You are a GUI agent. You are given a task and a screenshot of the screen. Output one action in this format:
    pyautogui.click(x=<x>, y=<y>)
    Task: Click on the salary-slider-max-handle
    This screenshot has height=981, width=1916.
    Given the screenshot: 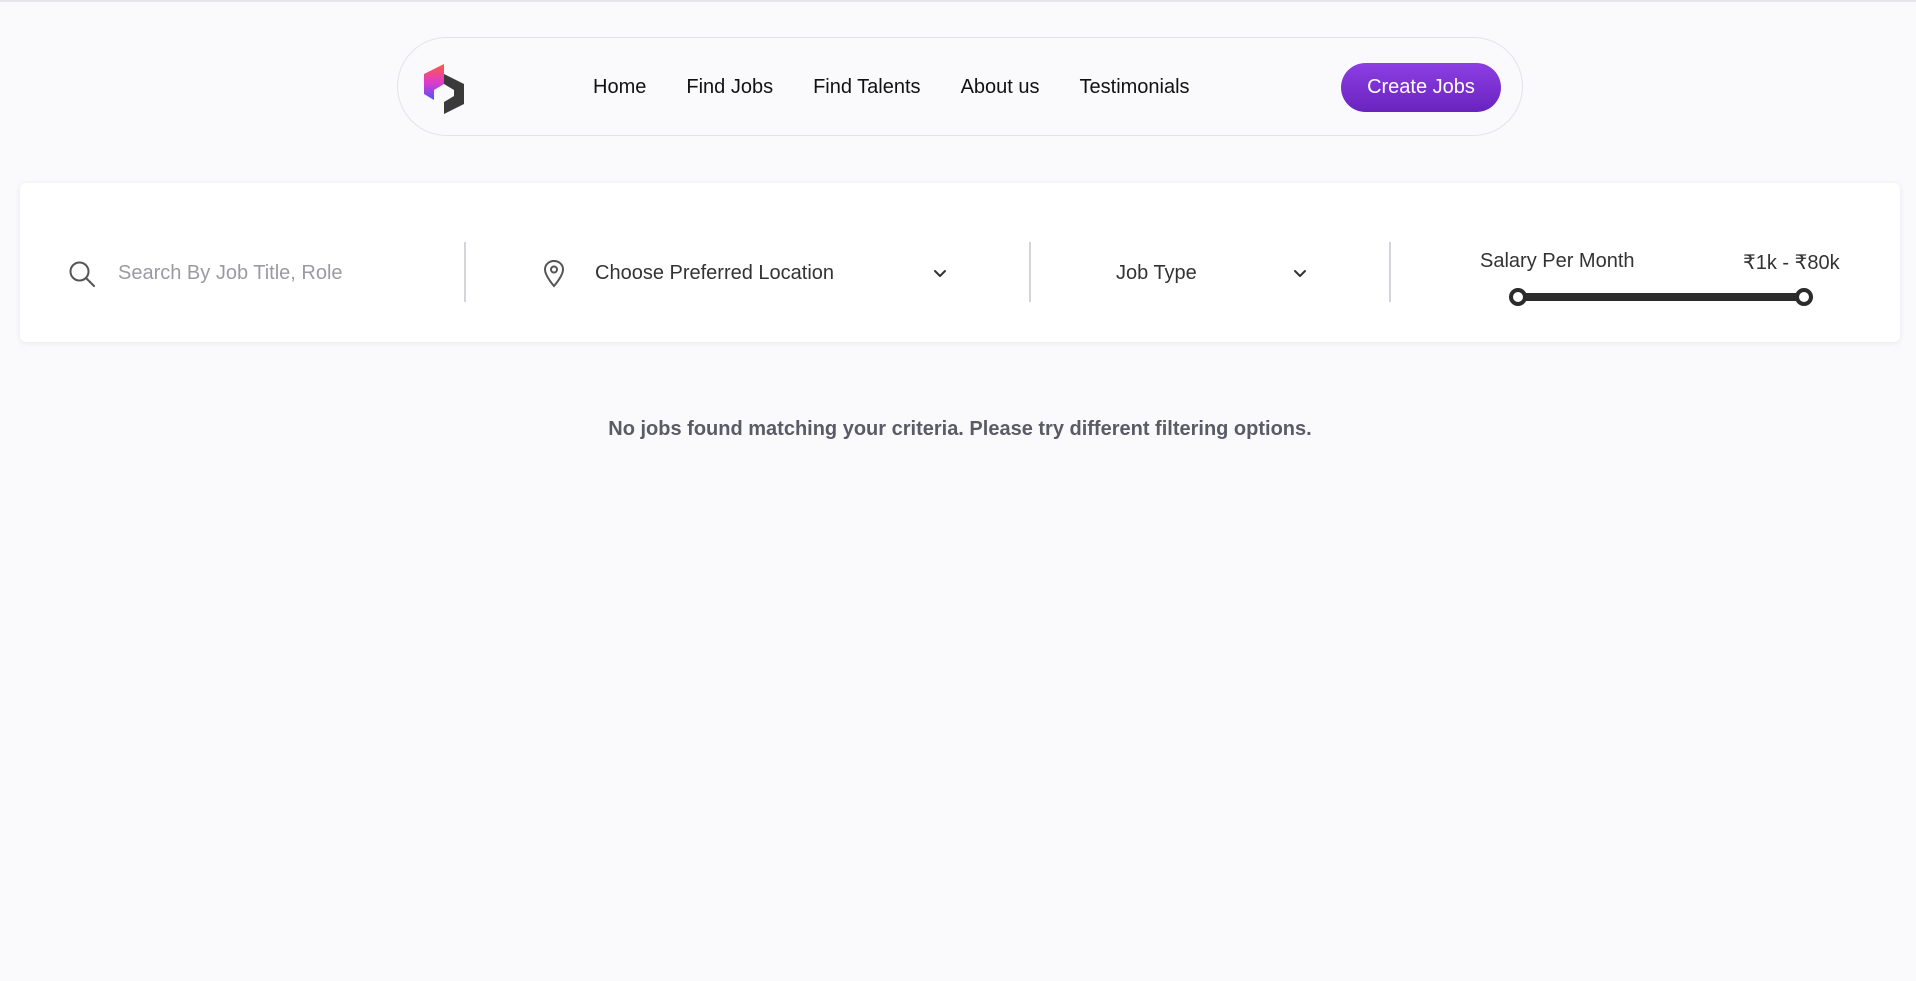 What is the action you would take?
    pyautogui.click(x=1804, y=297)
    